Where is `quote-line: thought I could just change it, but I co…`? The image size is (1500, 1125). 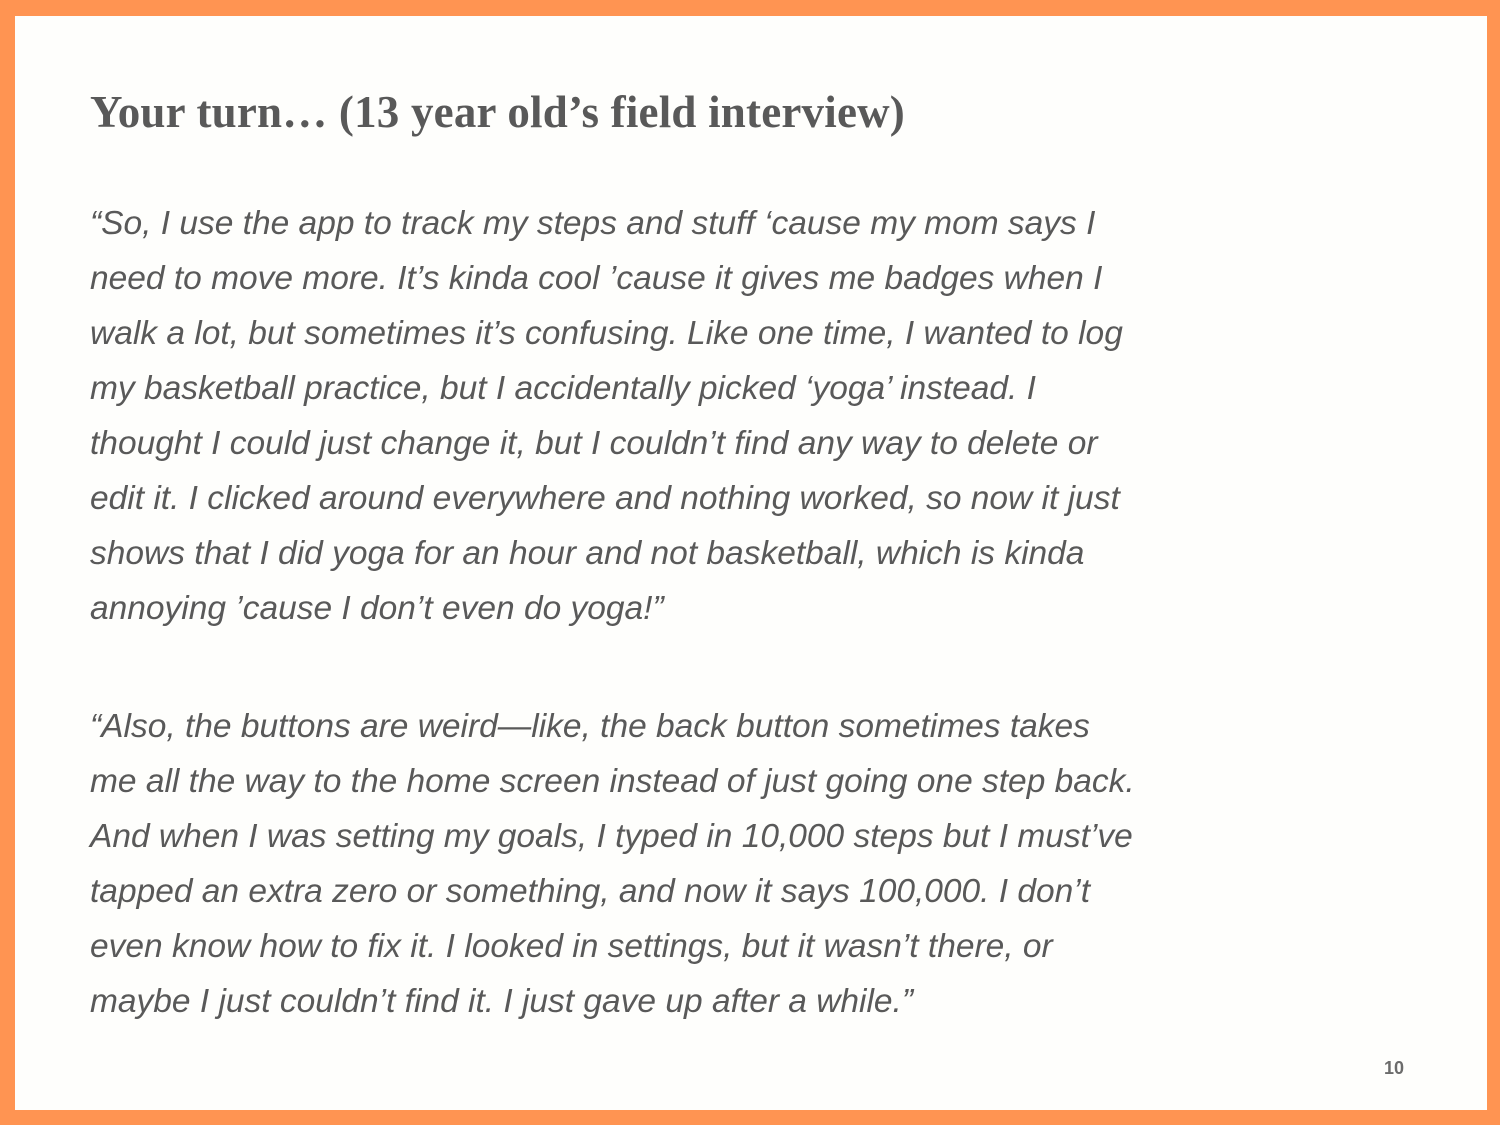 quote-line: thought I could just change it, but I co… is located at coordinates (594, 443).